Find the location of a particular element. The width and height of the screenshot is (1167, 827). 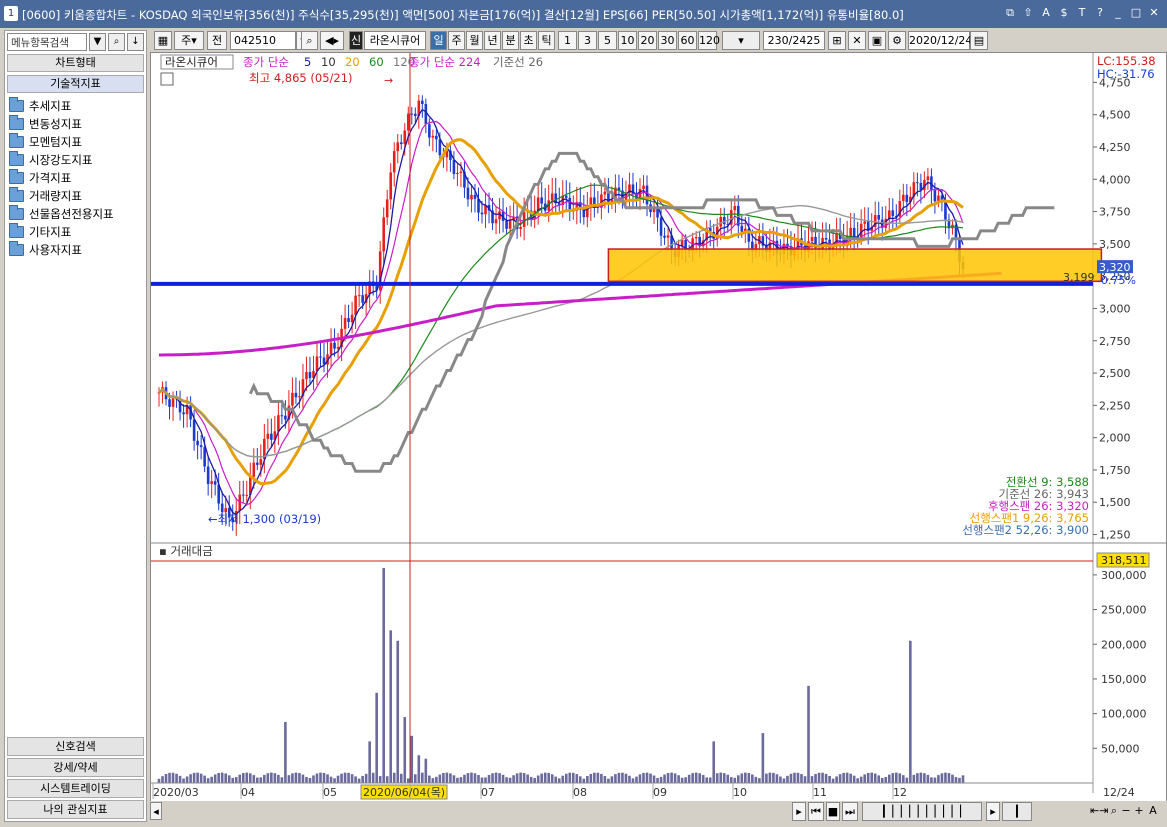

tab-chart-type: 차트형태 is located at coordinates (75, 63).